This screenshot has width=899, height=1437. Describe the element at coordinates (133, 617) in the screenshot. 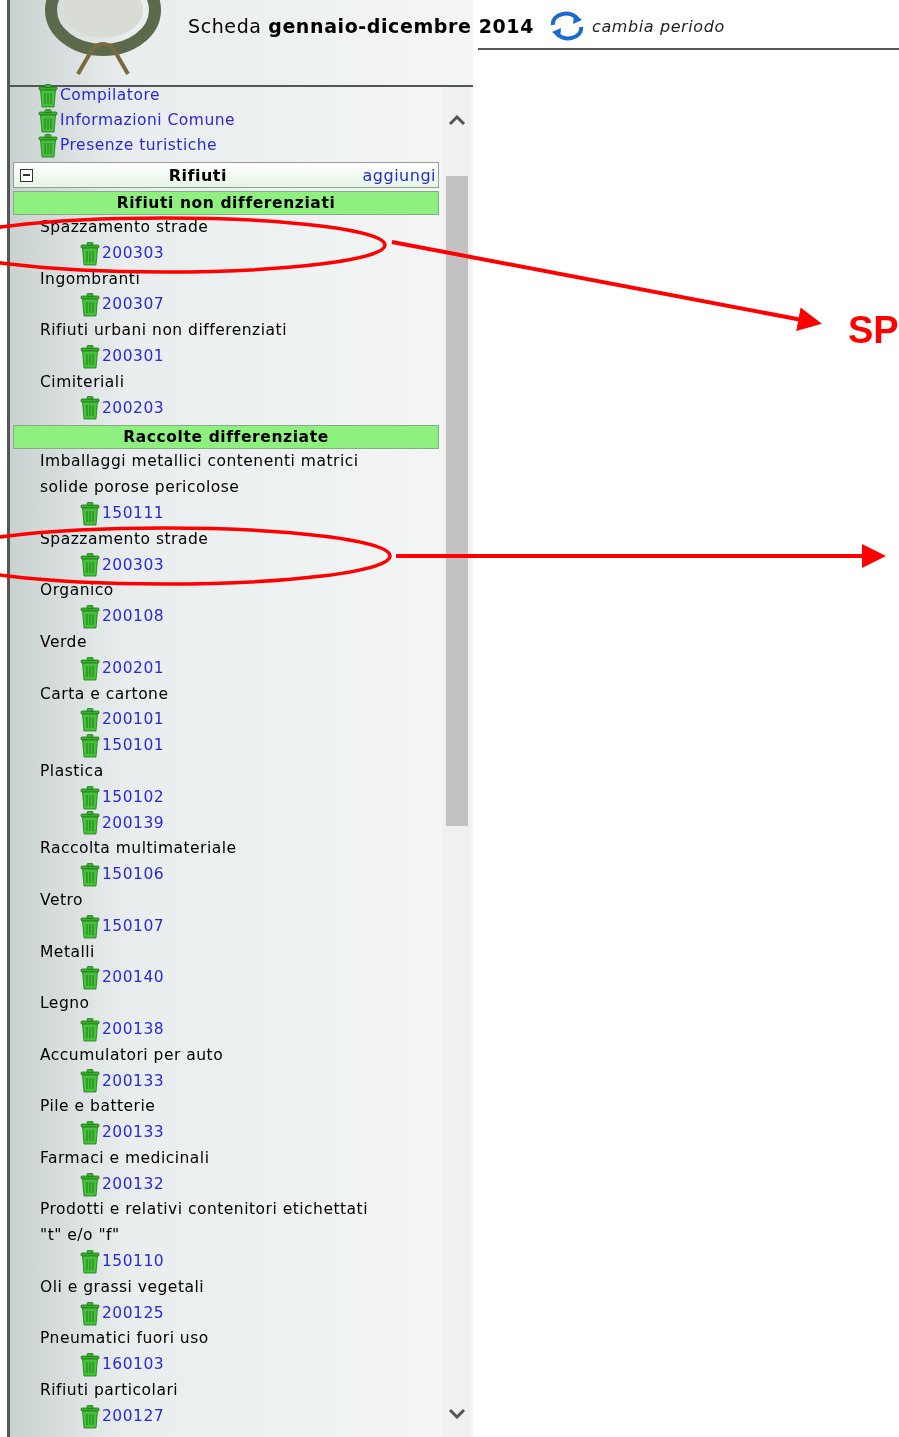

I see `waste-code-link: 200108` at that location.